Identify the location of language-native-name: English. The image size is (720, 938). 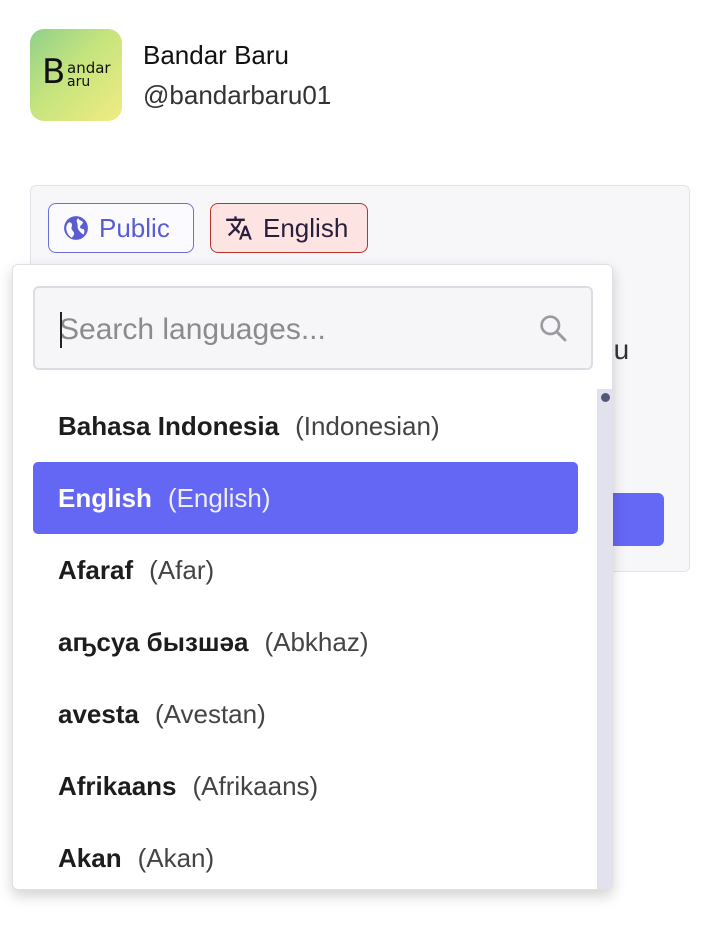
(105, 497).